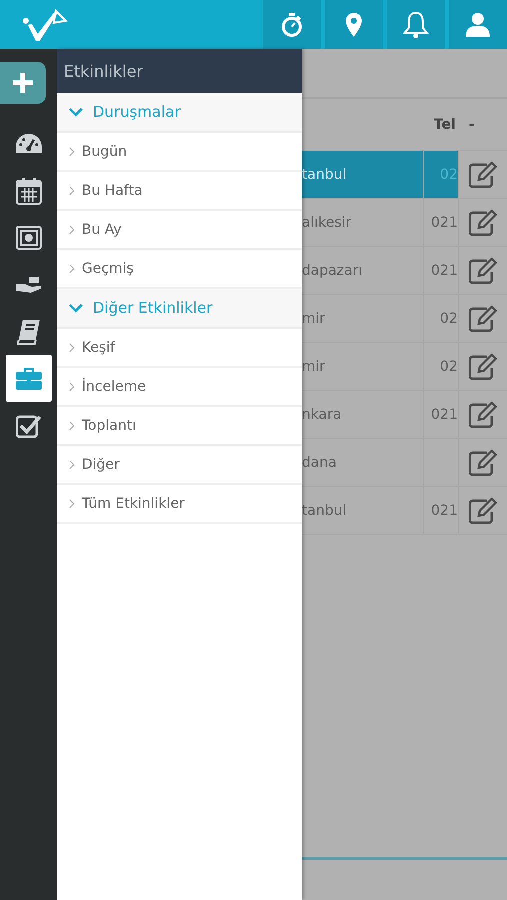 This screenshot has height=900, width=507. I want to click on table-row: dana, so click(404, 463).